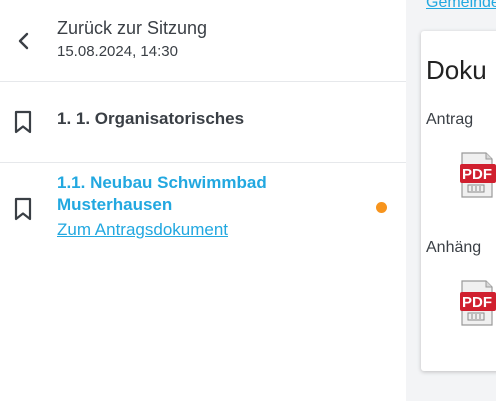 The height and width of the screenshot is (401, 496). Describe the element at coordinates (142, 230) in the screenshot. I see `document-link: Zum Antragsdokument` at that location.